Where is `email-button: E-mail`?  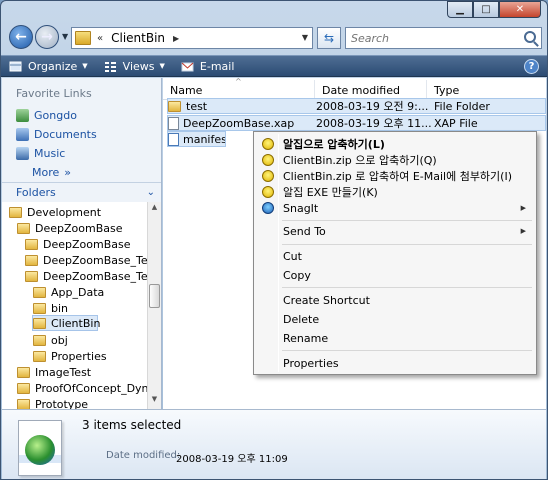
email-button: E-mail is located at coordinates (208, 66).